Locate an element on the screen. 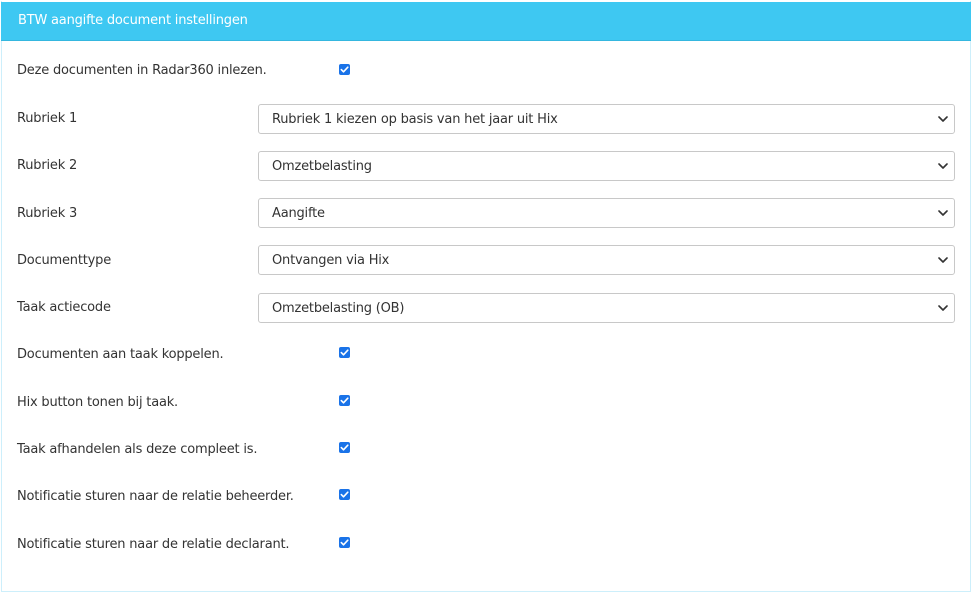 The width and height of the screenshot is (973, 594). taak-actiecode-label: Taak actiecode is located at coordinates (64, 307).